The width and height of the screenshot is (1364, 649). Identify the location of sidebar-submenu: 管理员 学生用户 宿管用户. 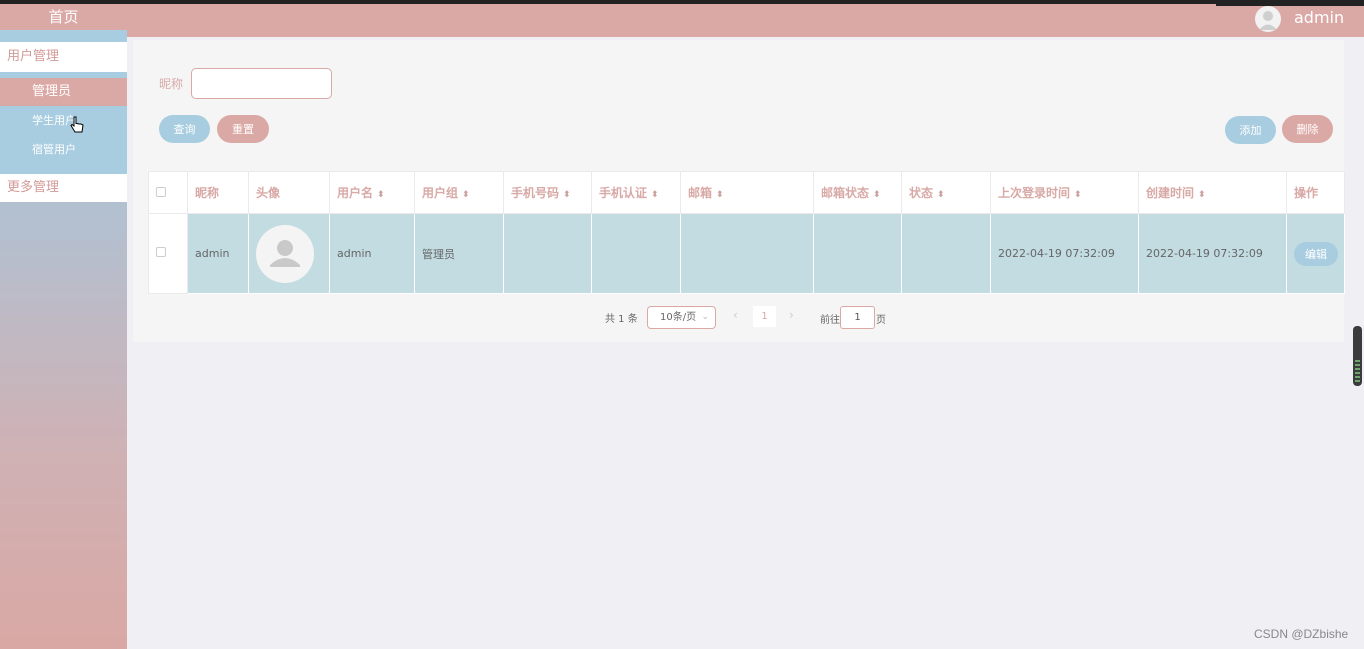
(63, 126).